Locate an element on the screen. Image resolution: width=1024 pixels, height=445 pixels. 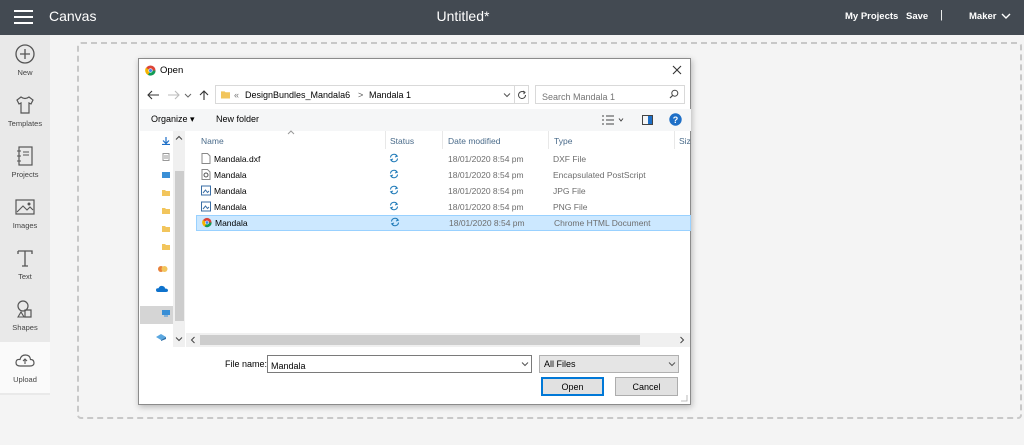
scroll-up-arrow-icon is located at coordinates (179, 138).